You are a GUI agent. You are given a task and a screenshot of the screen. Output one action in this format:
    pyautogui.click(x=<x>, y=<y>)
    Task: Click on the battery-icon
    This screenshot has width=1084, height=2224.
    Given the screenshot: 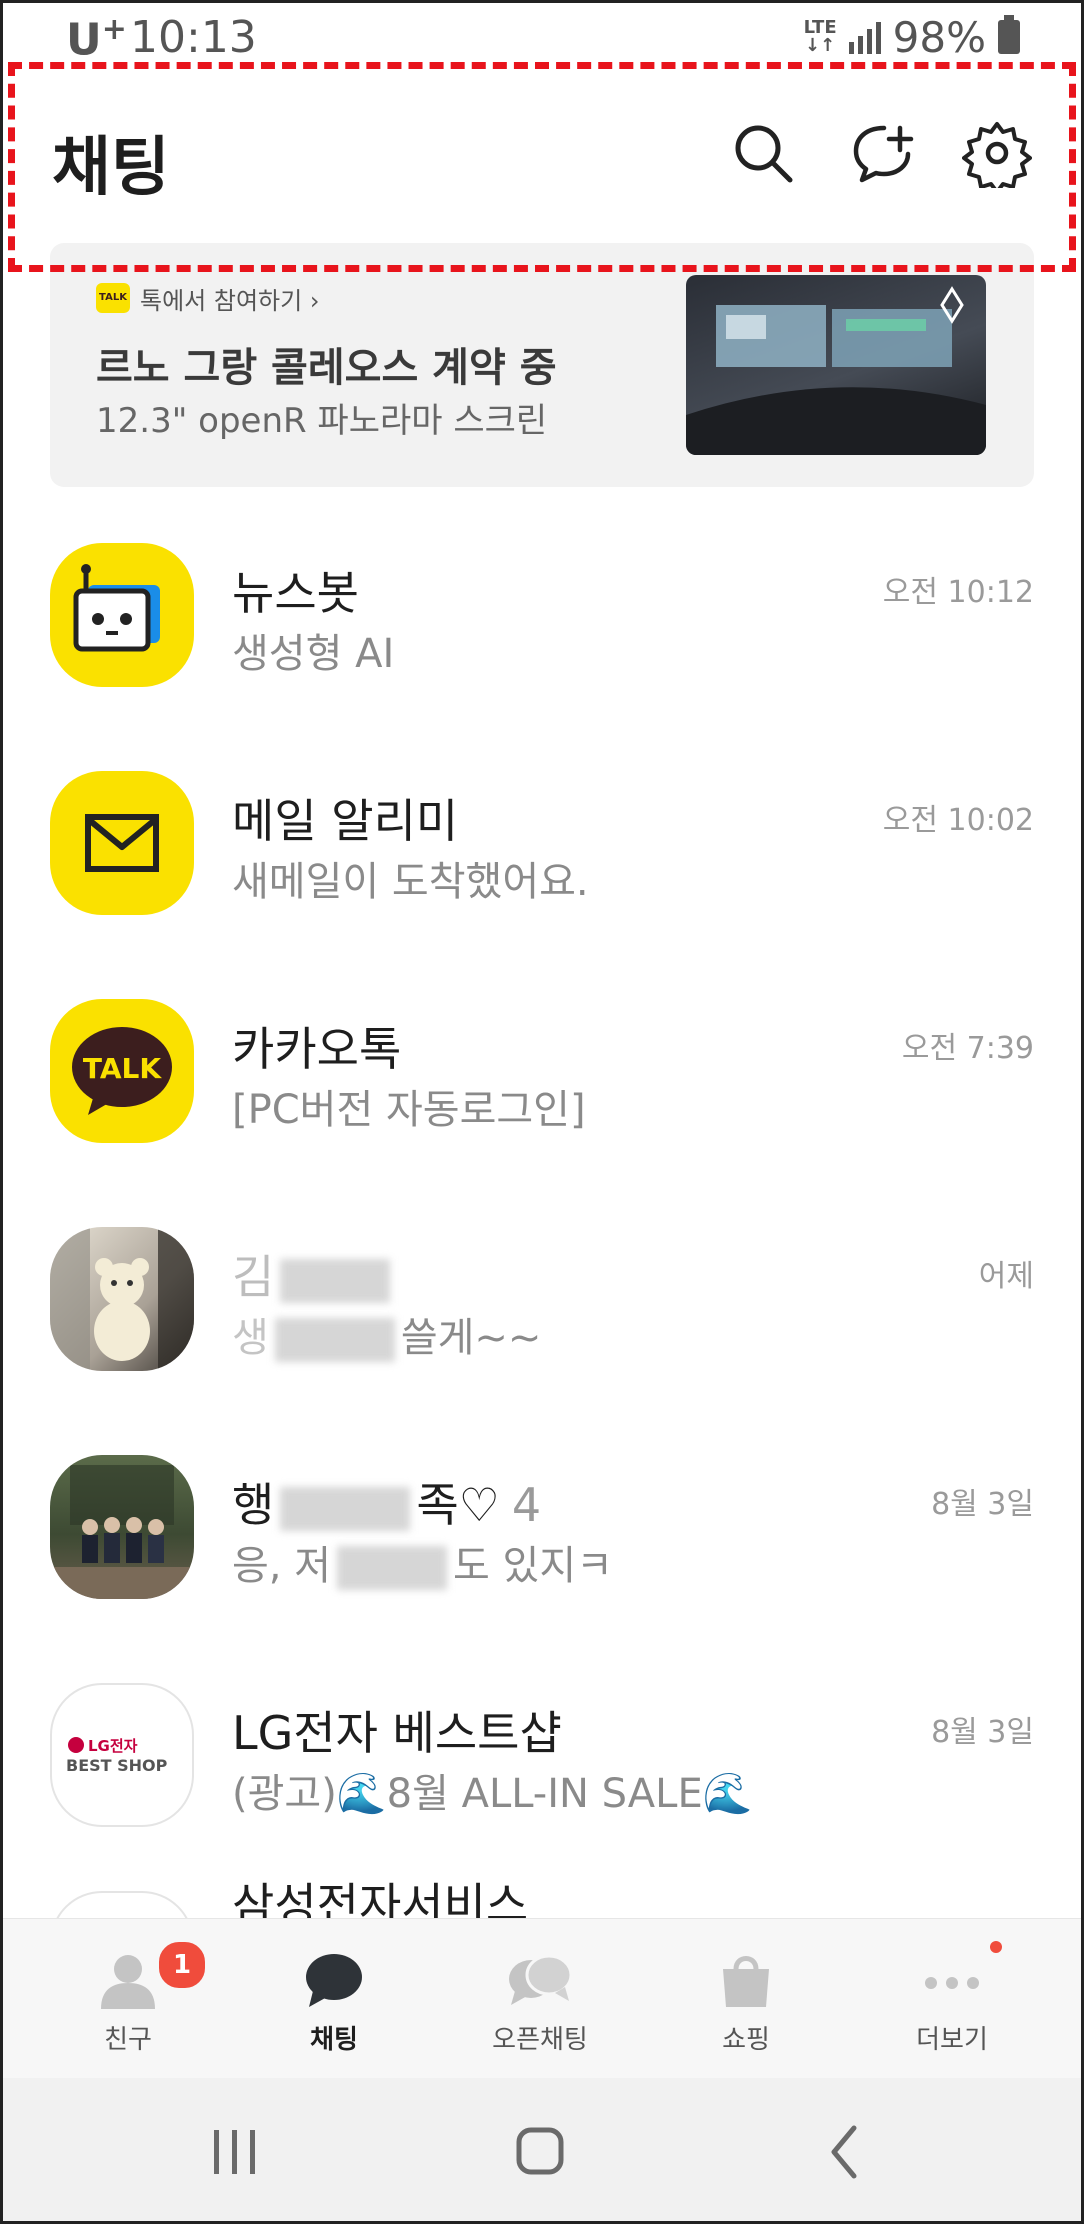 What is the action you would take?
    pyautogui.click(x=1009, y=34)
    